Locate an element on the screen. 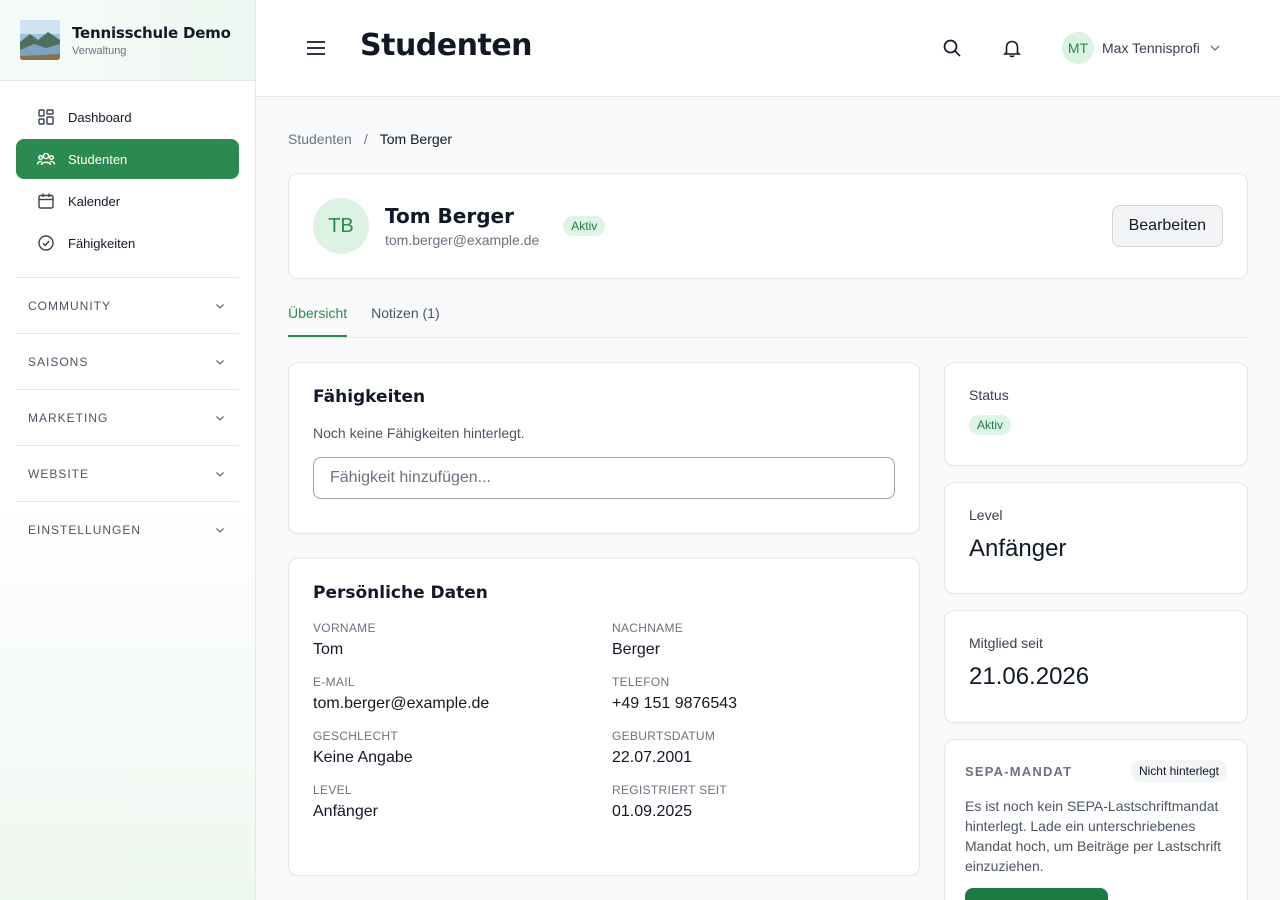 This screenshot has width=1280, height=900. calendar-icon is located at coordinates (46, 201).